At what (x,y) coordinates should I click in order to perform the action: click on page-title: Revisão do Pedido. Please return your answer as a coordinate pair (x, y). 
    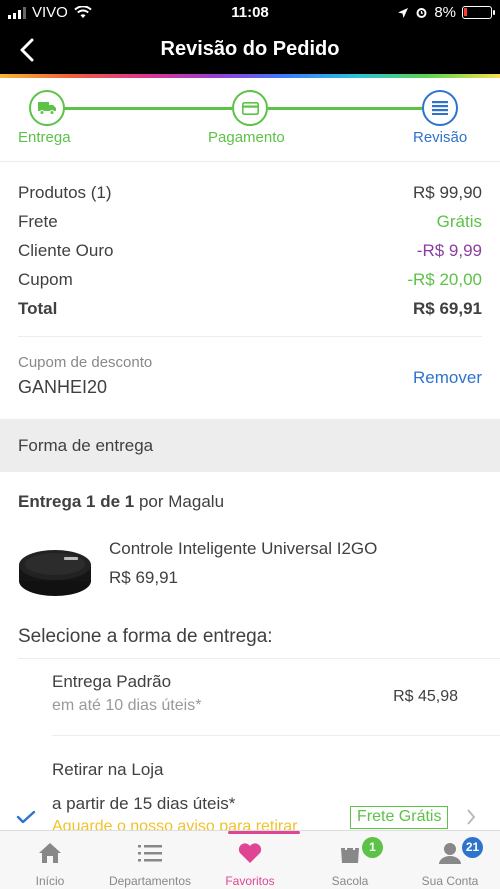
    Looking at the image, I should click on (250, 49).